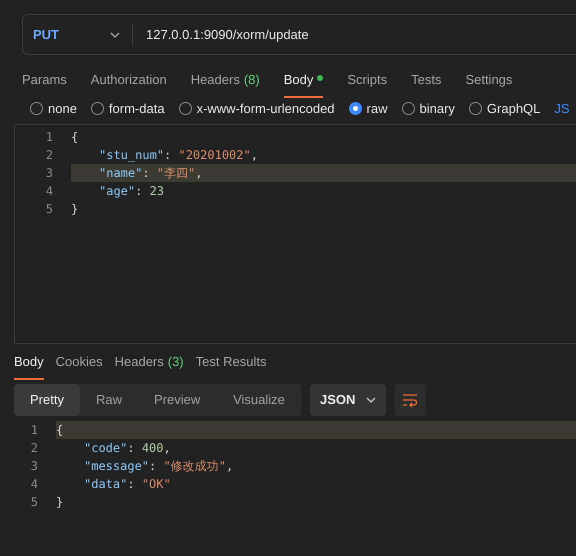  I want to click on view-mode-tab: Pretty, so click(47, 400).